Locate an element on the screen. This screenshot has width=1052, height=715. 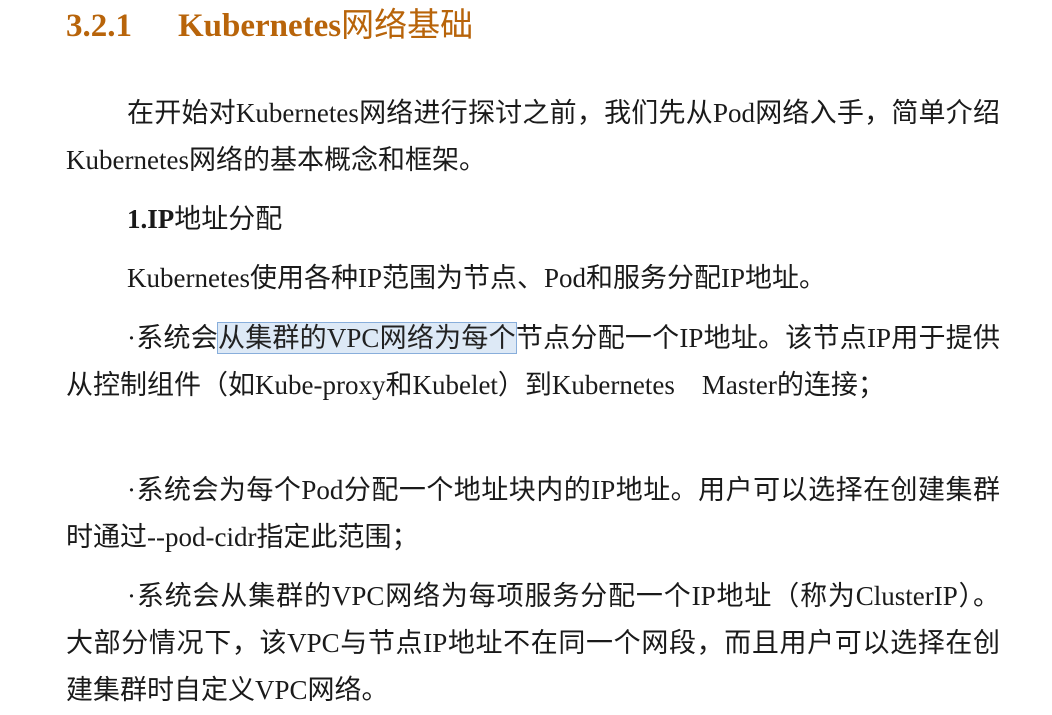
subheading-text: 地址分配 is located at coordinates (228, 219).